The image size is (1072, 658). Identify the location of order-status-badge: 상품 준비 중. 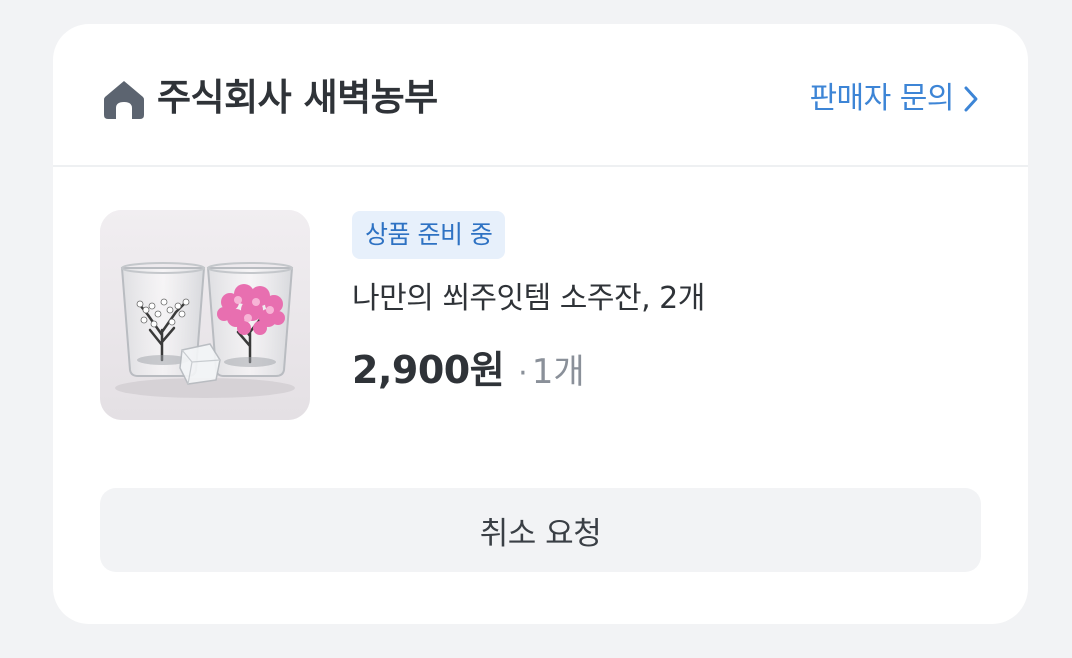
(429, 235).